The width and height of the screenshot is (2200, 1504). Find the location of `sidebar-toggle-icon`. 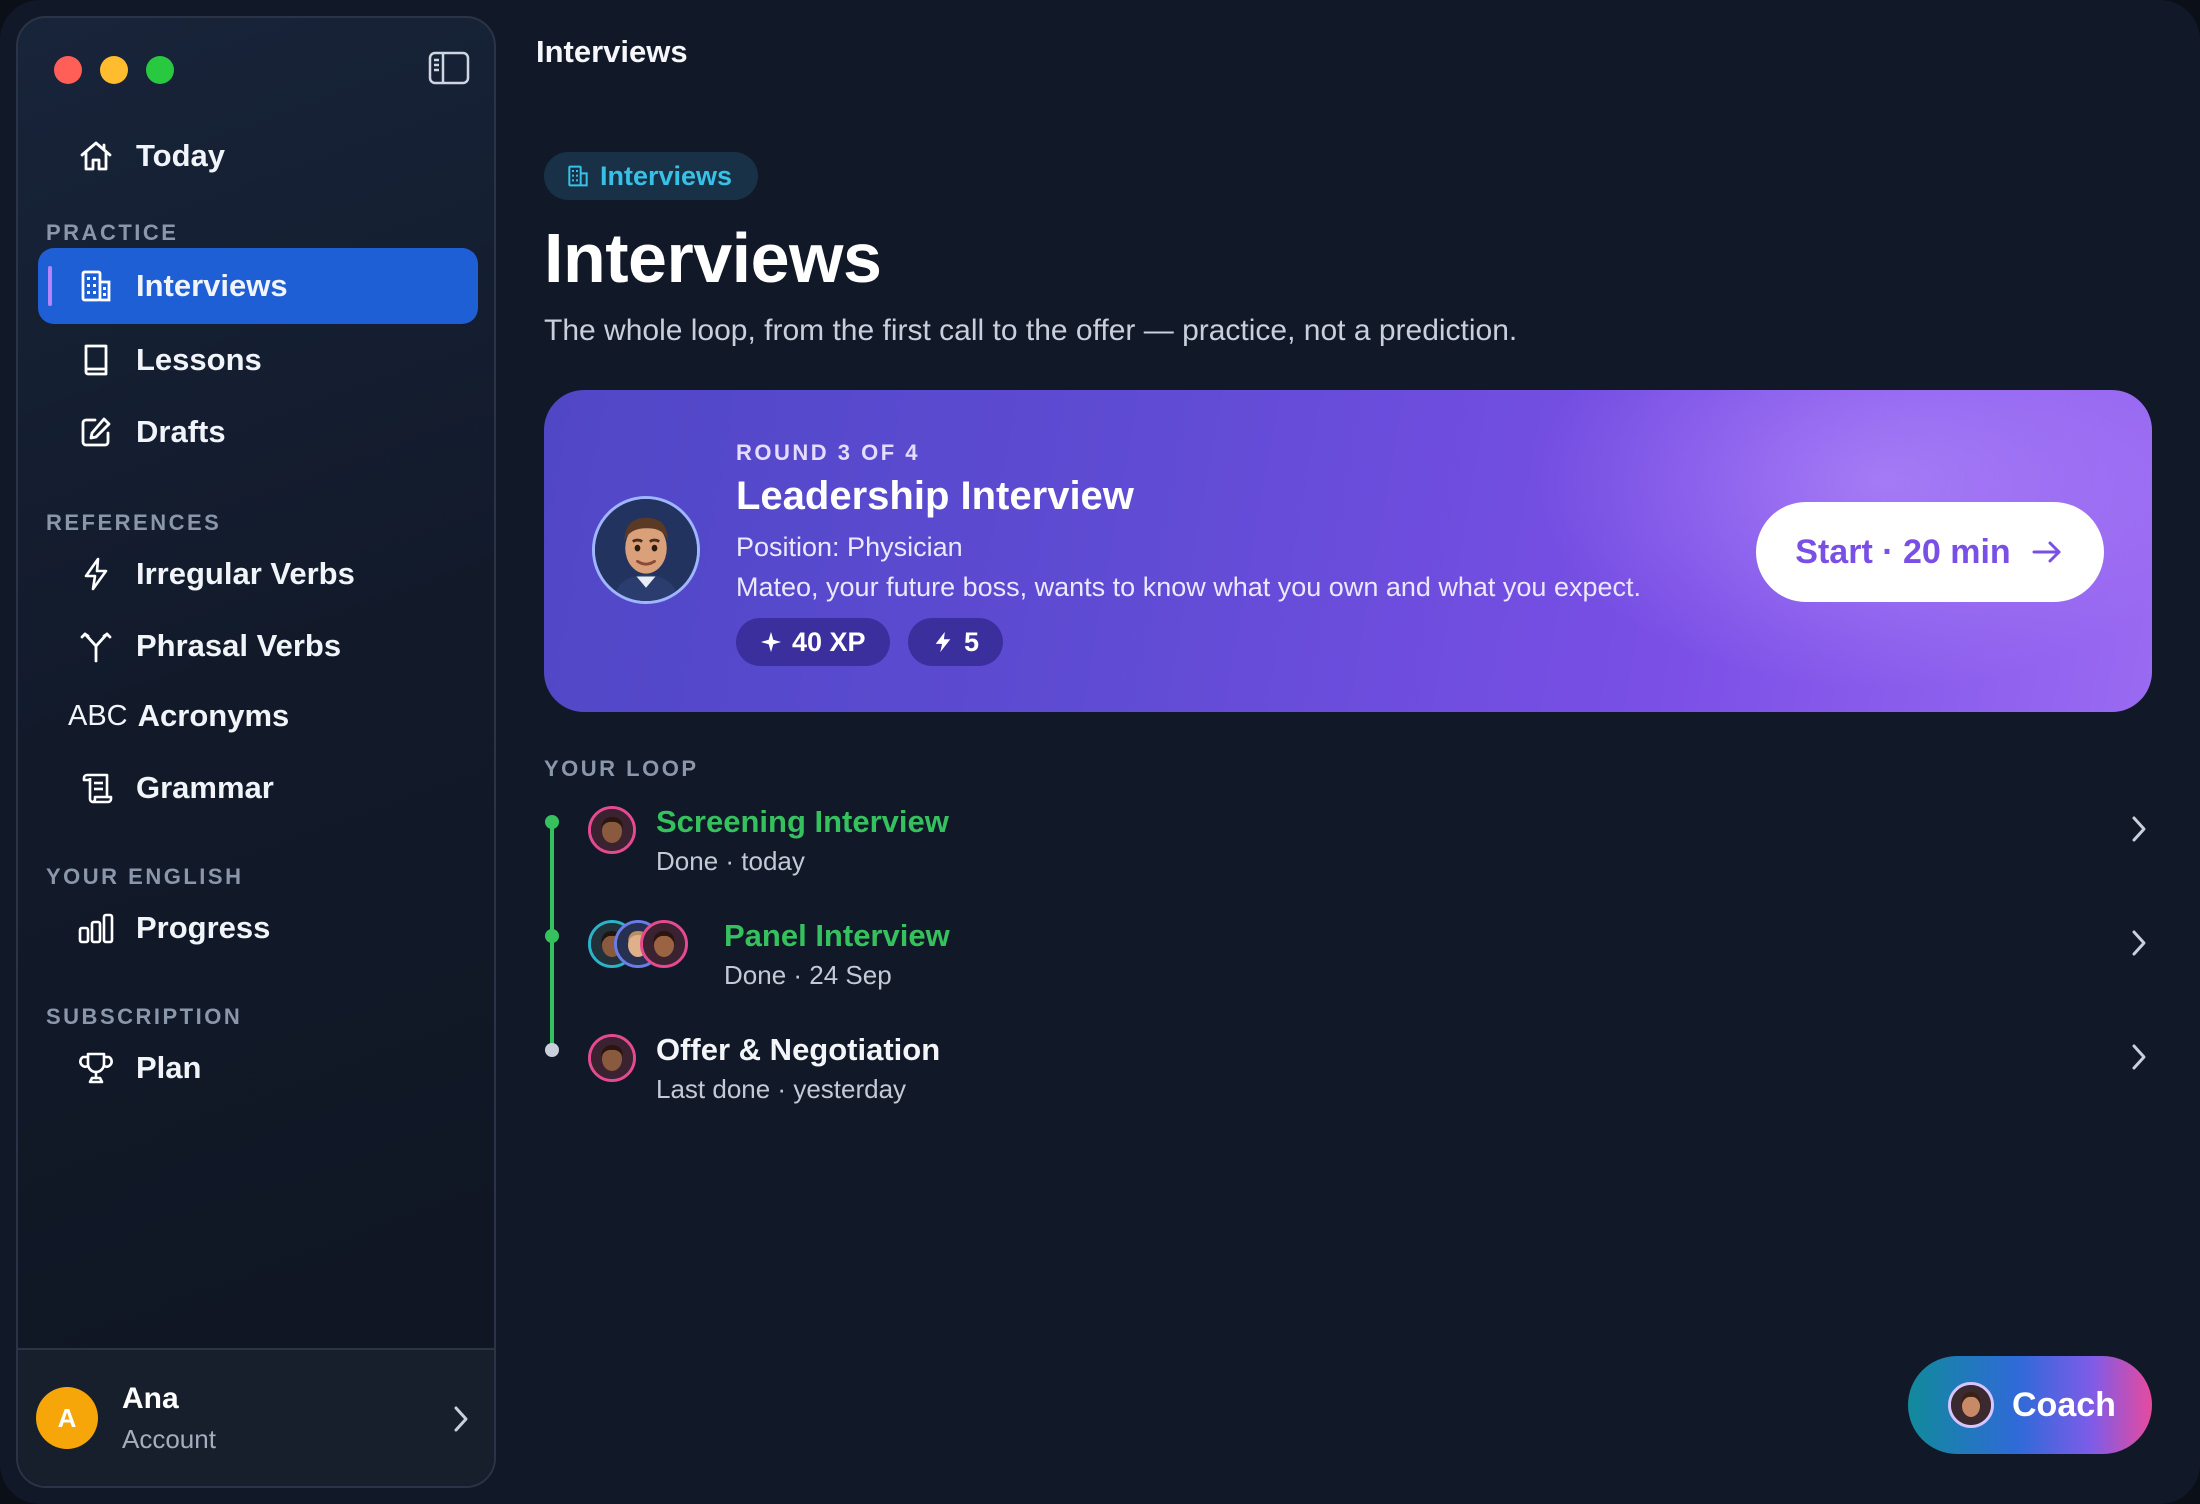

sidebar-toggle-icon is located at coordinates (449, 68).